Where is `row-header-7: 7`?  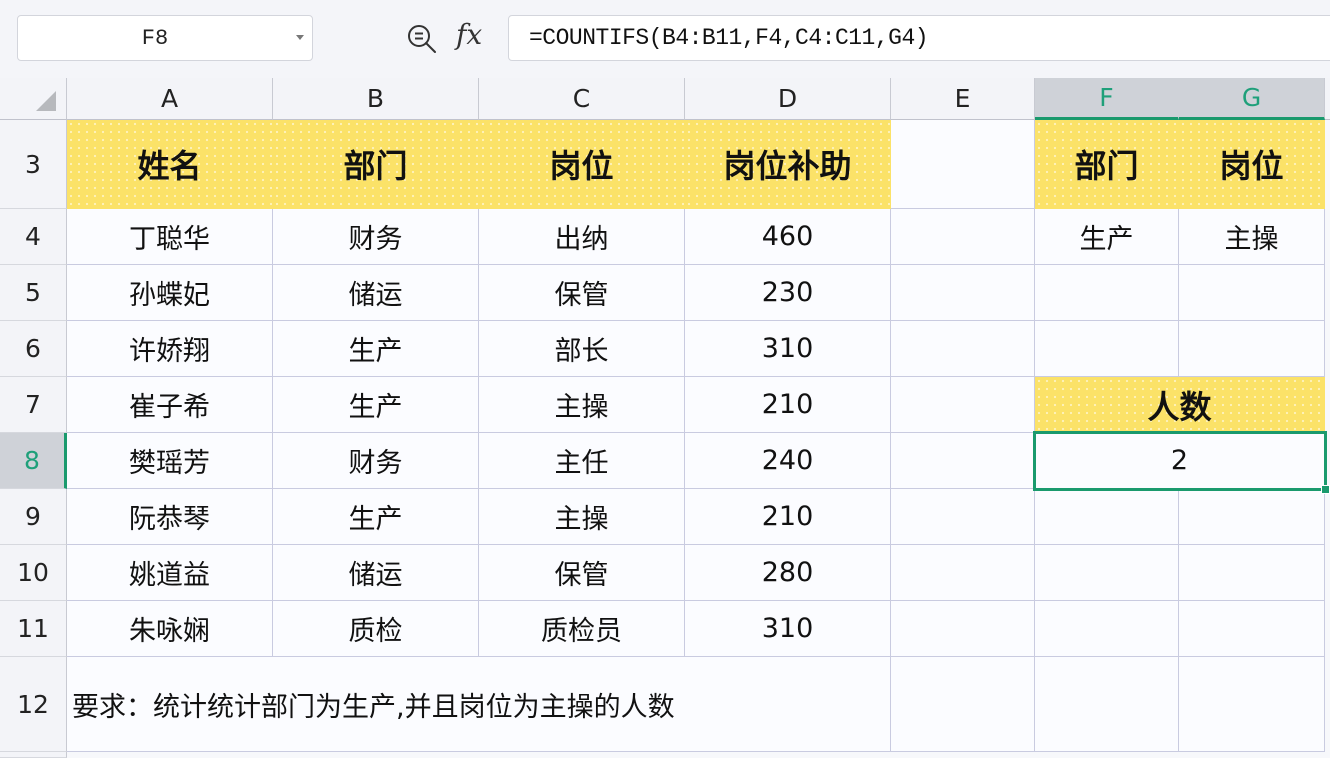
row-header-7: 7 is located at coordinates (33, 405).